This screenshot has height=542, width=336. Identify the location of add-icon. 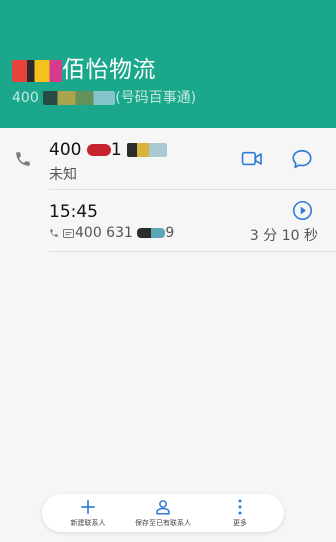
(88, 507).